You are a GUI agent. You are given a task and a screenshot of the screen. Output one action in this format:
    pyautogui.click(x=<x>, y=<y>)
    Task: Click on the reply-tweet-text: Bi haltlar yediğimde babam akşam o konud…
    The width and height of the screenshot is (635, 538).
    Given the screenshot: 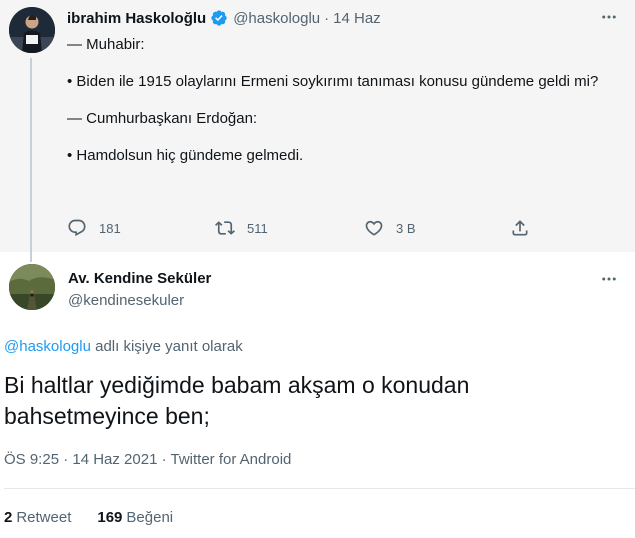 What is the action you would take?
    pyautogui.click(x=237, y=400)
    